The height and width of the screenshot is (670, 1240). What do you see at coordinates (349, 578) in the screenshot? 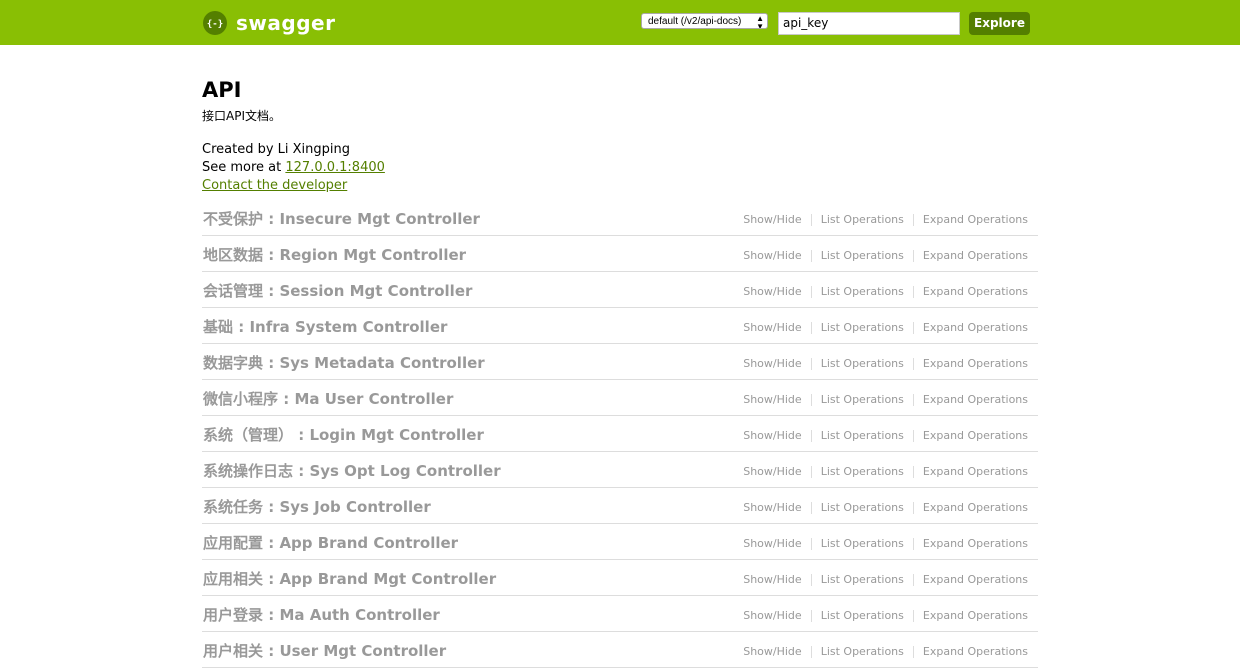
I see `resource-name-link: 应用相关 : App Brand Mgt Controller` at bounding box center [349, 578].